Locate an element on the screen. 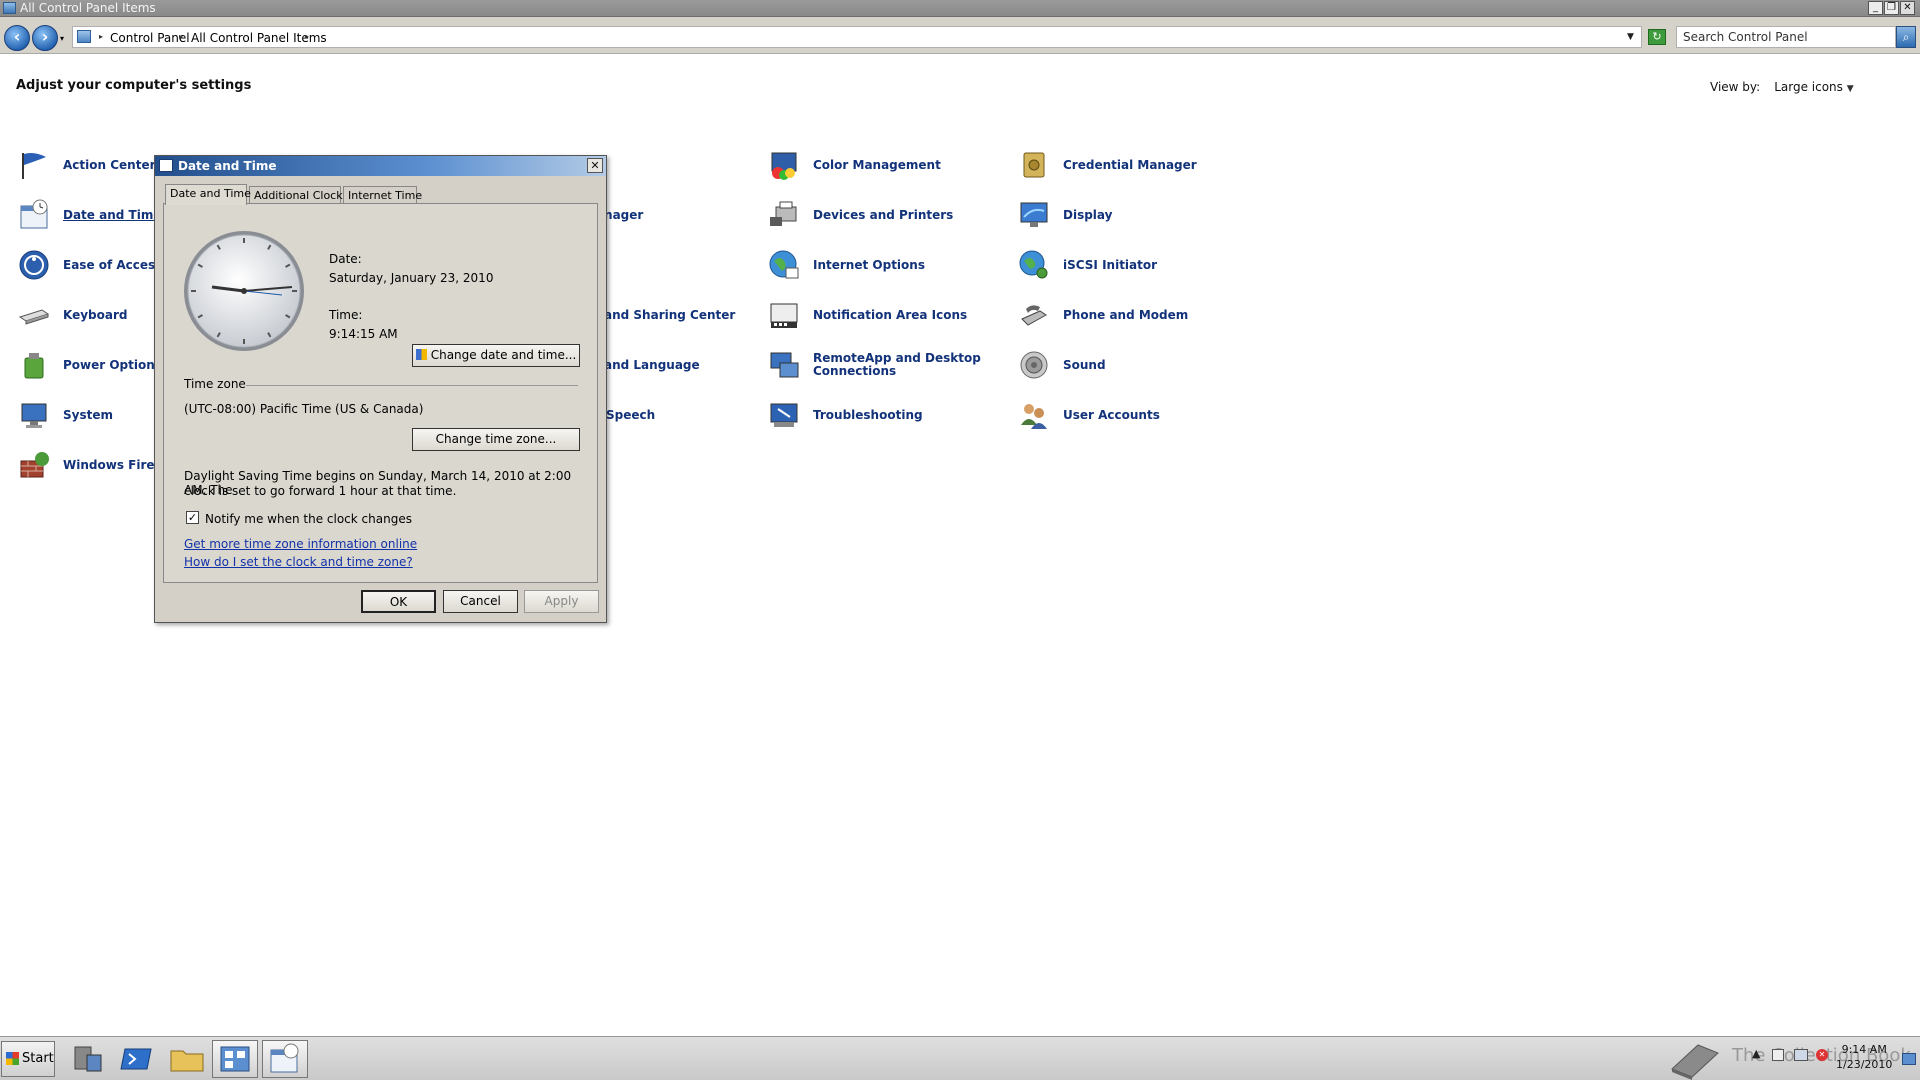  vault-icon is located at coordinates (1034, 165).